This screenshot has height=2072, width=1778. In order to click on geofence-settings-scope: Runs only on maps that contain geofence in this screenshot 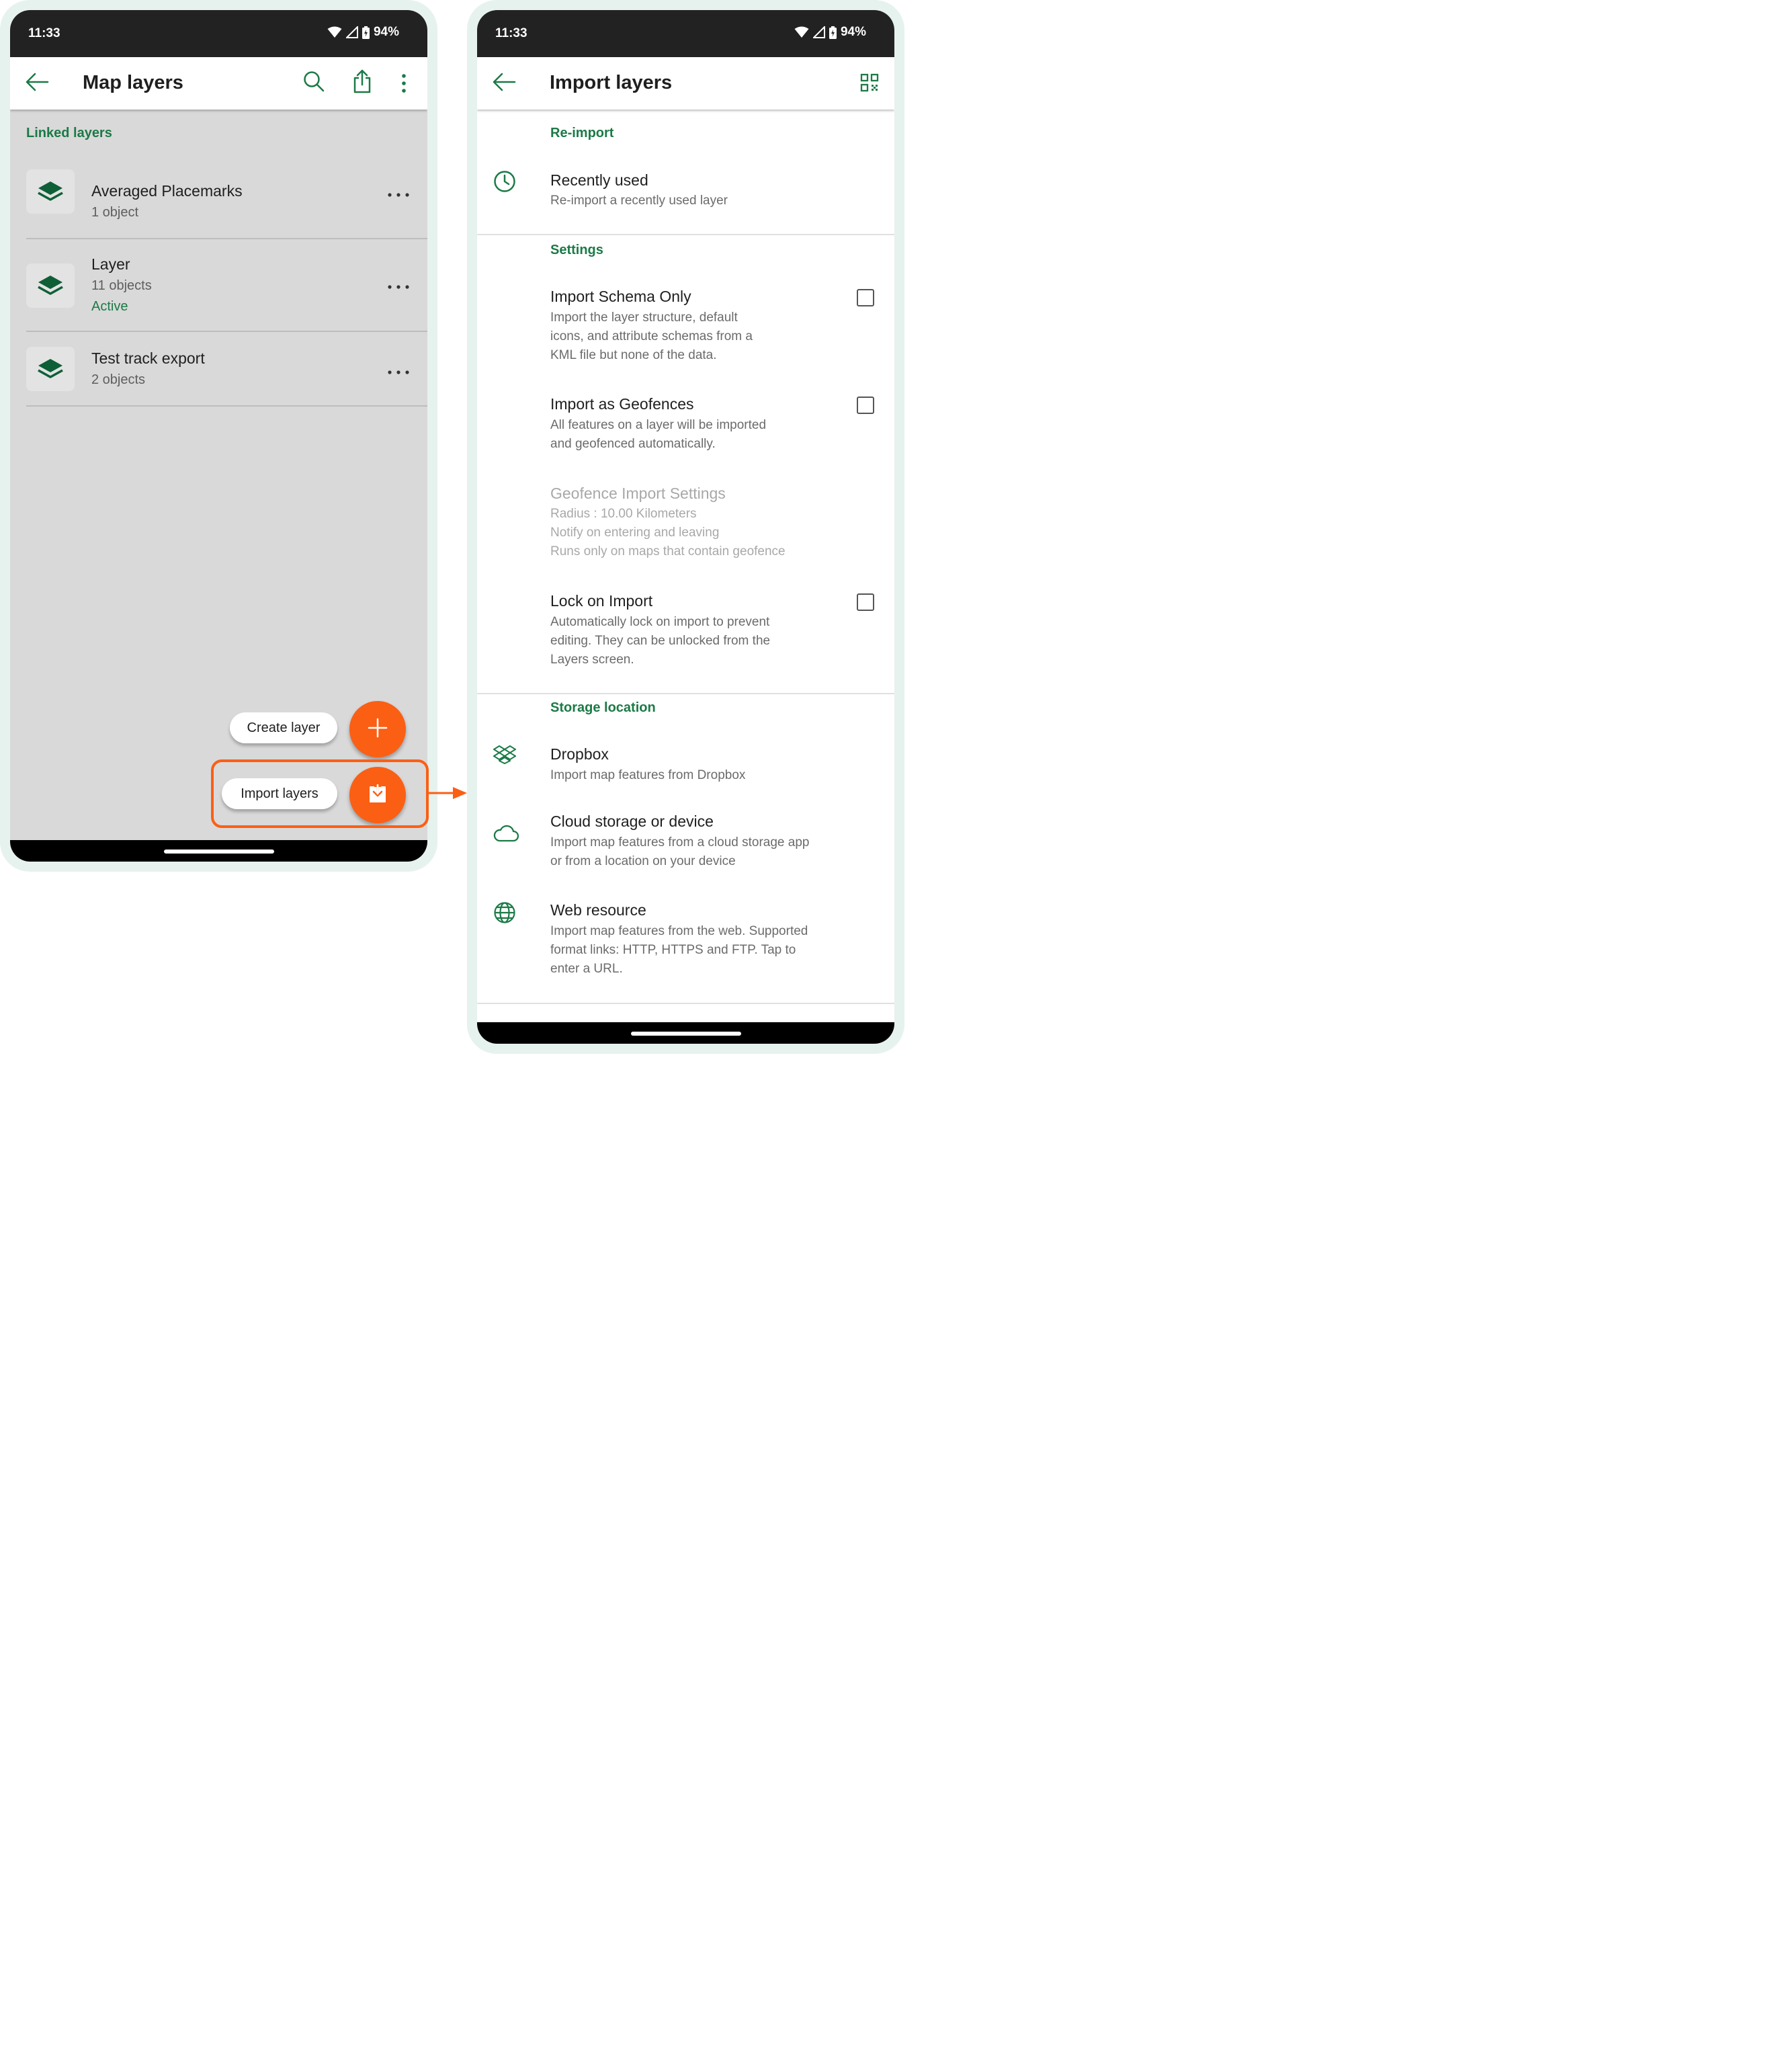, I will do `click(668, 551)`.